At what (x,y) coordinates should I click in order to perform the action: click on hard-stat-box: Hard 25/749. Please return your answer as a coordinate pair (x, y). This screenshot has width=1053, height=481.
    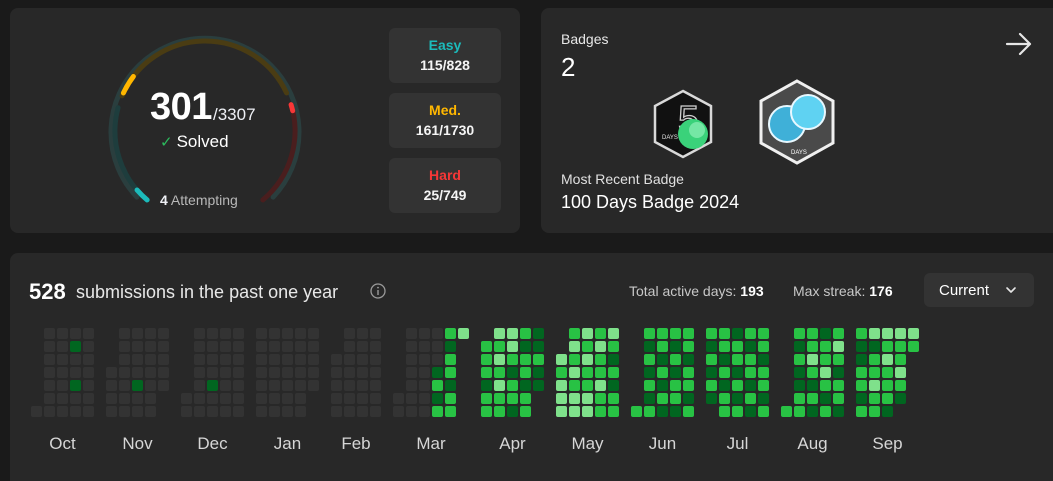
    Looking at the image, I should click on (445, 185).